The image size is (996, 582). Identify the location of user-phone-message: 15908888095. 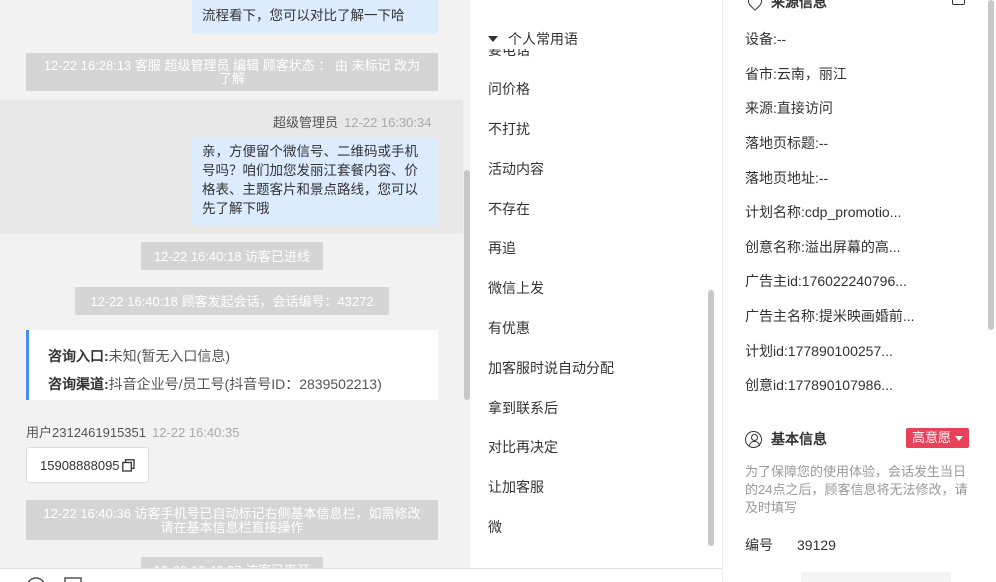
(87, 465).